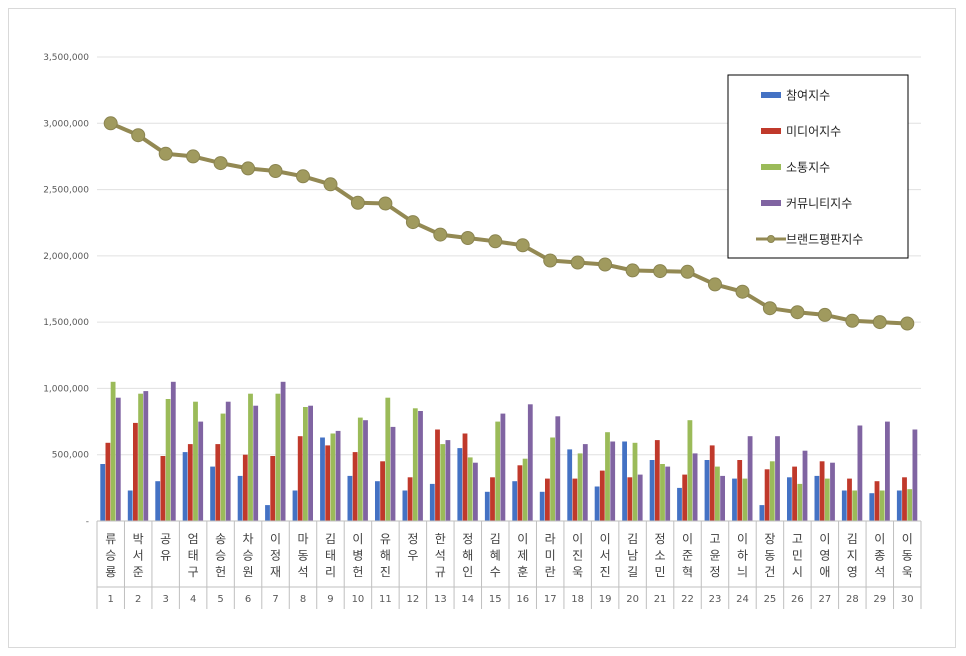  What do you see at coordinates (138, 599) in the screenshot?
I see `rank-label: 2` at bounding box center [138, 599].